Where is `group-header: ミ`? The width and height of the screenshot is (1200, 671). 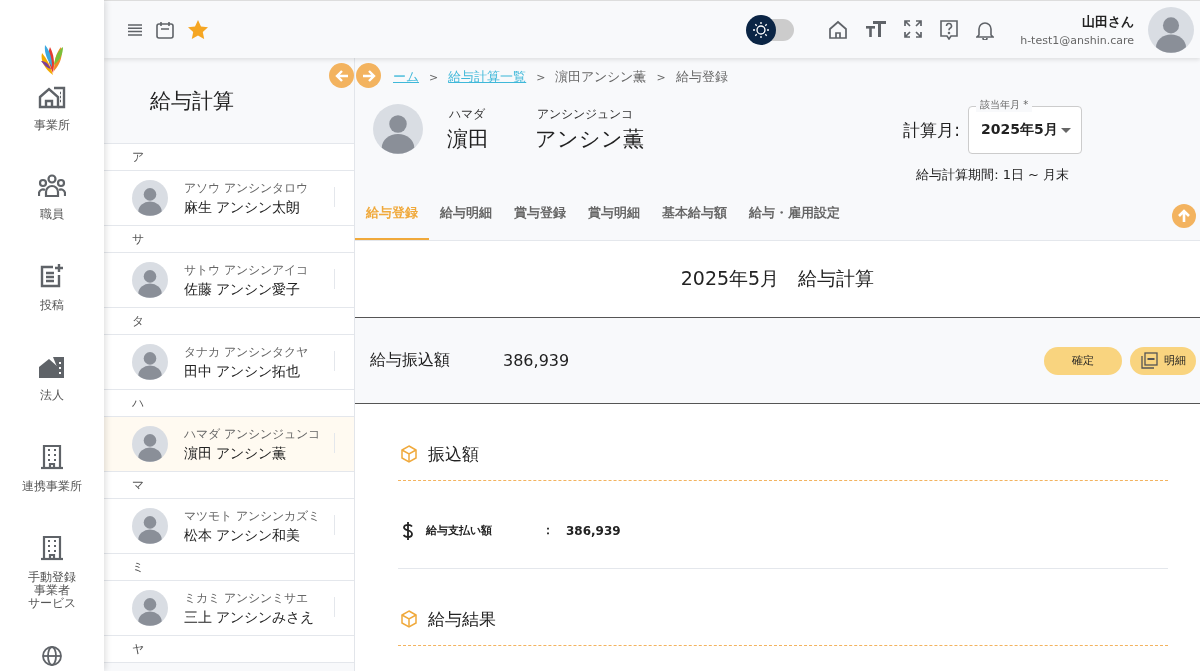
group-header: ミ is located at coordinates (229, 567).